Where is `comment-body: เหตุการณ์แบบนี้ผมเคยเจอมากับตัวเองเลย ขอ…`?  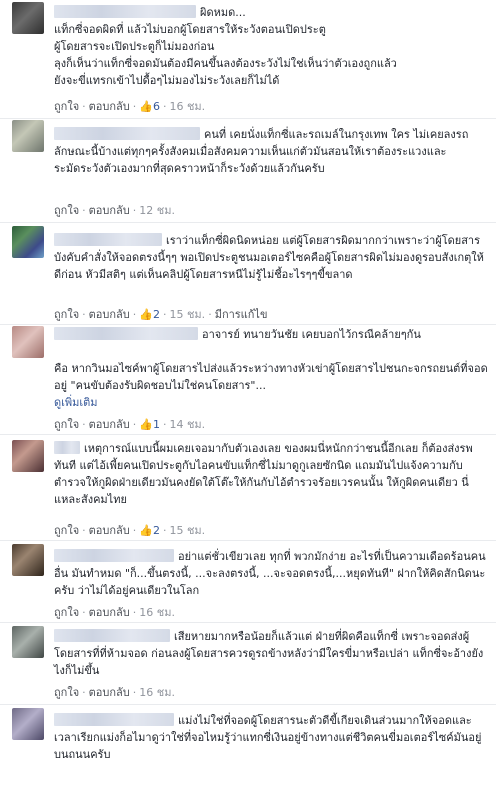 comment-body: เหตุการณ์แบบนี้ผมเคยเจอมากับตัวเองเลย ขอ… is located at coordinates (271, 474).